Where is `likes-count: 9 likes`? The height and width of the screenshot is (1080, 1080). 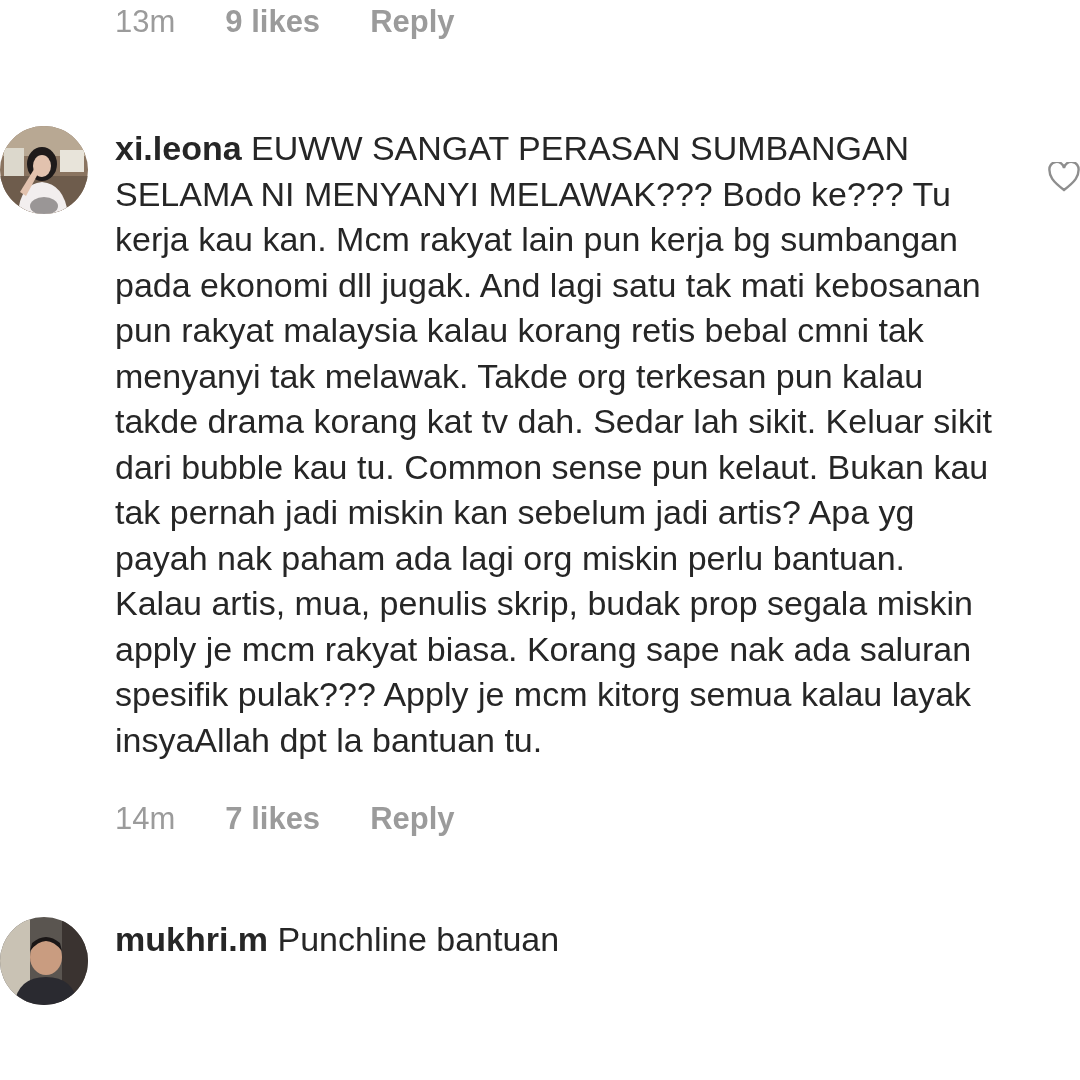 likes-count: 9 likes is located at coordinates (273, 22).